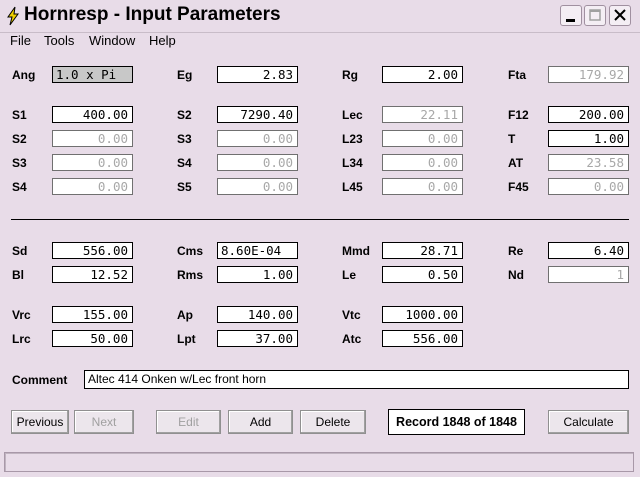 Image resolution: width=640 pixels, height=477 pixels. What do you see at coordinates (257, 162) in the screenshot?
I see `s4-field: 0.00` at bounding box center [257, 162].